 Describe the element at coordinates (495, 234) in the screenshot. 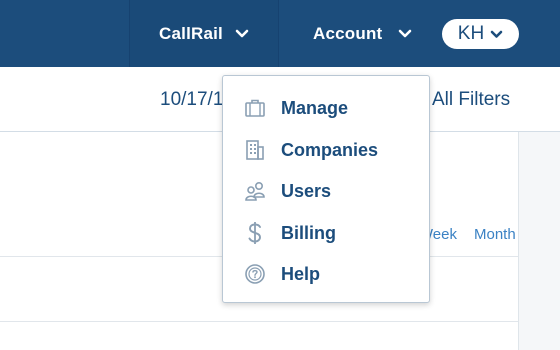

I see `timeframe-tab-month: Month` at that location.